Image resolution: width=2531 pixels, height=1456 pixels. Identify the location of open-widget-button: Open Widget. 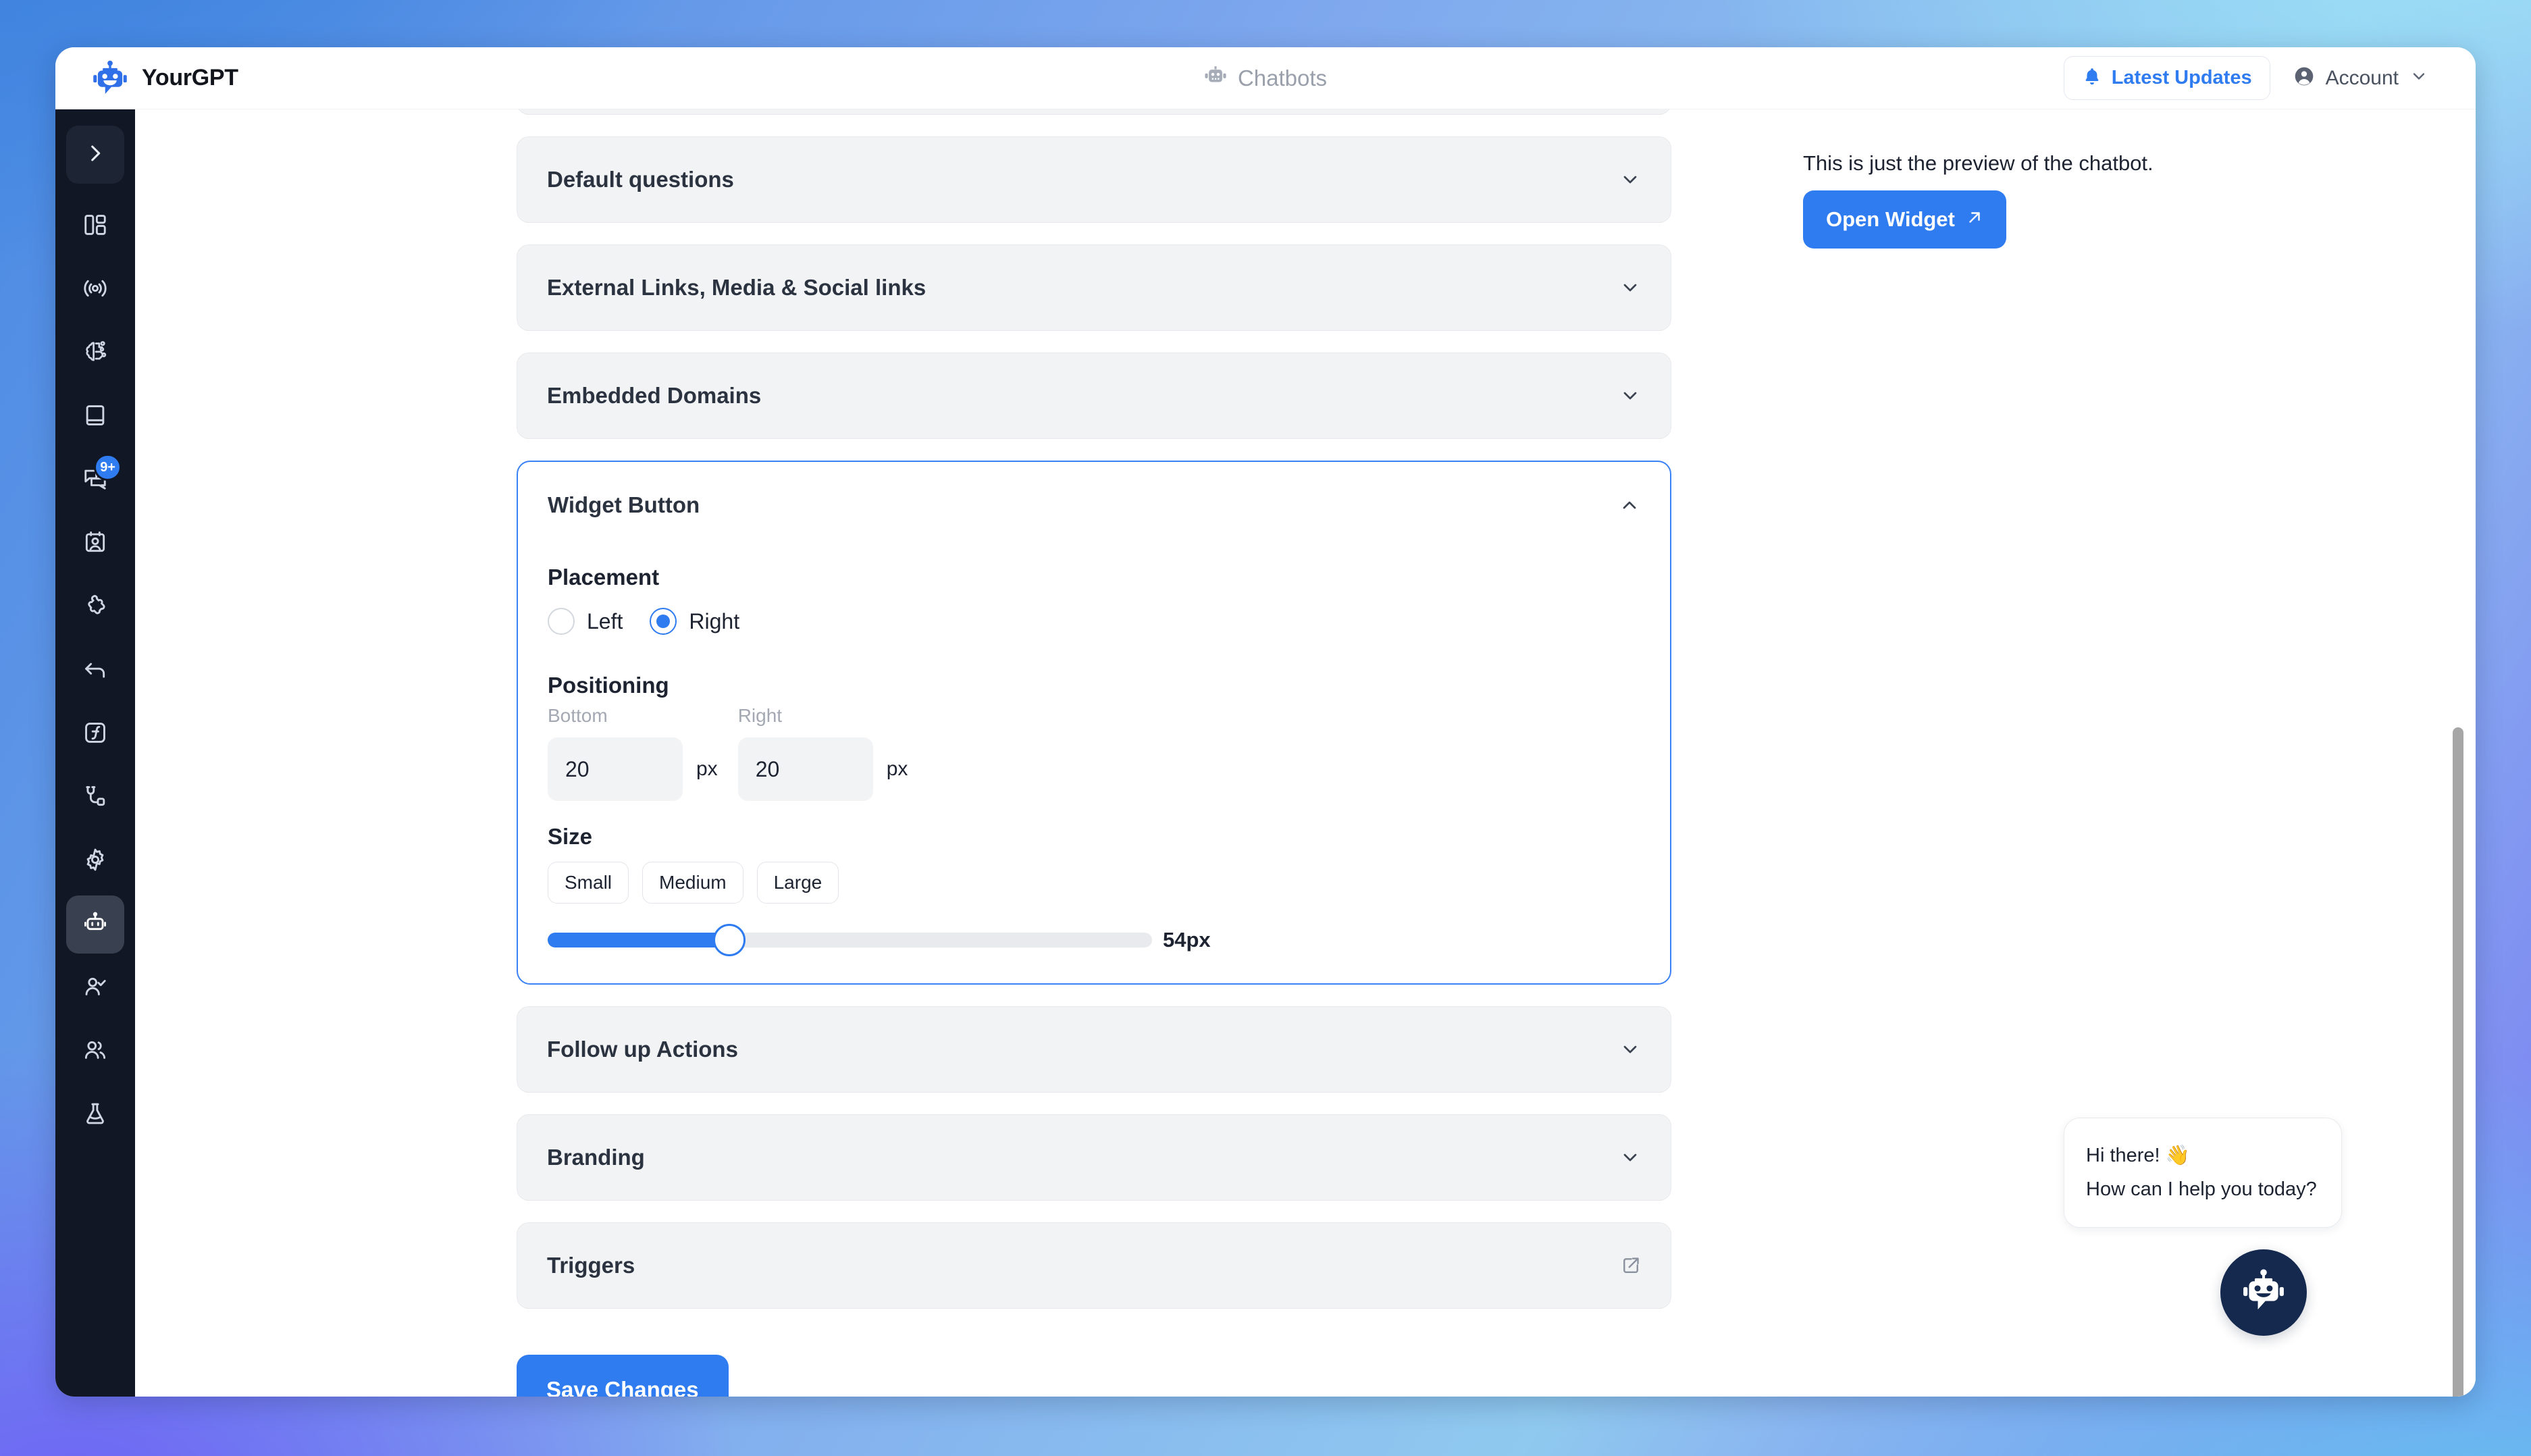
(1904, 220).